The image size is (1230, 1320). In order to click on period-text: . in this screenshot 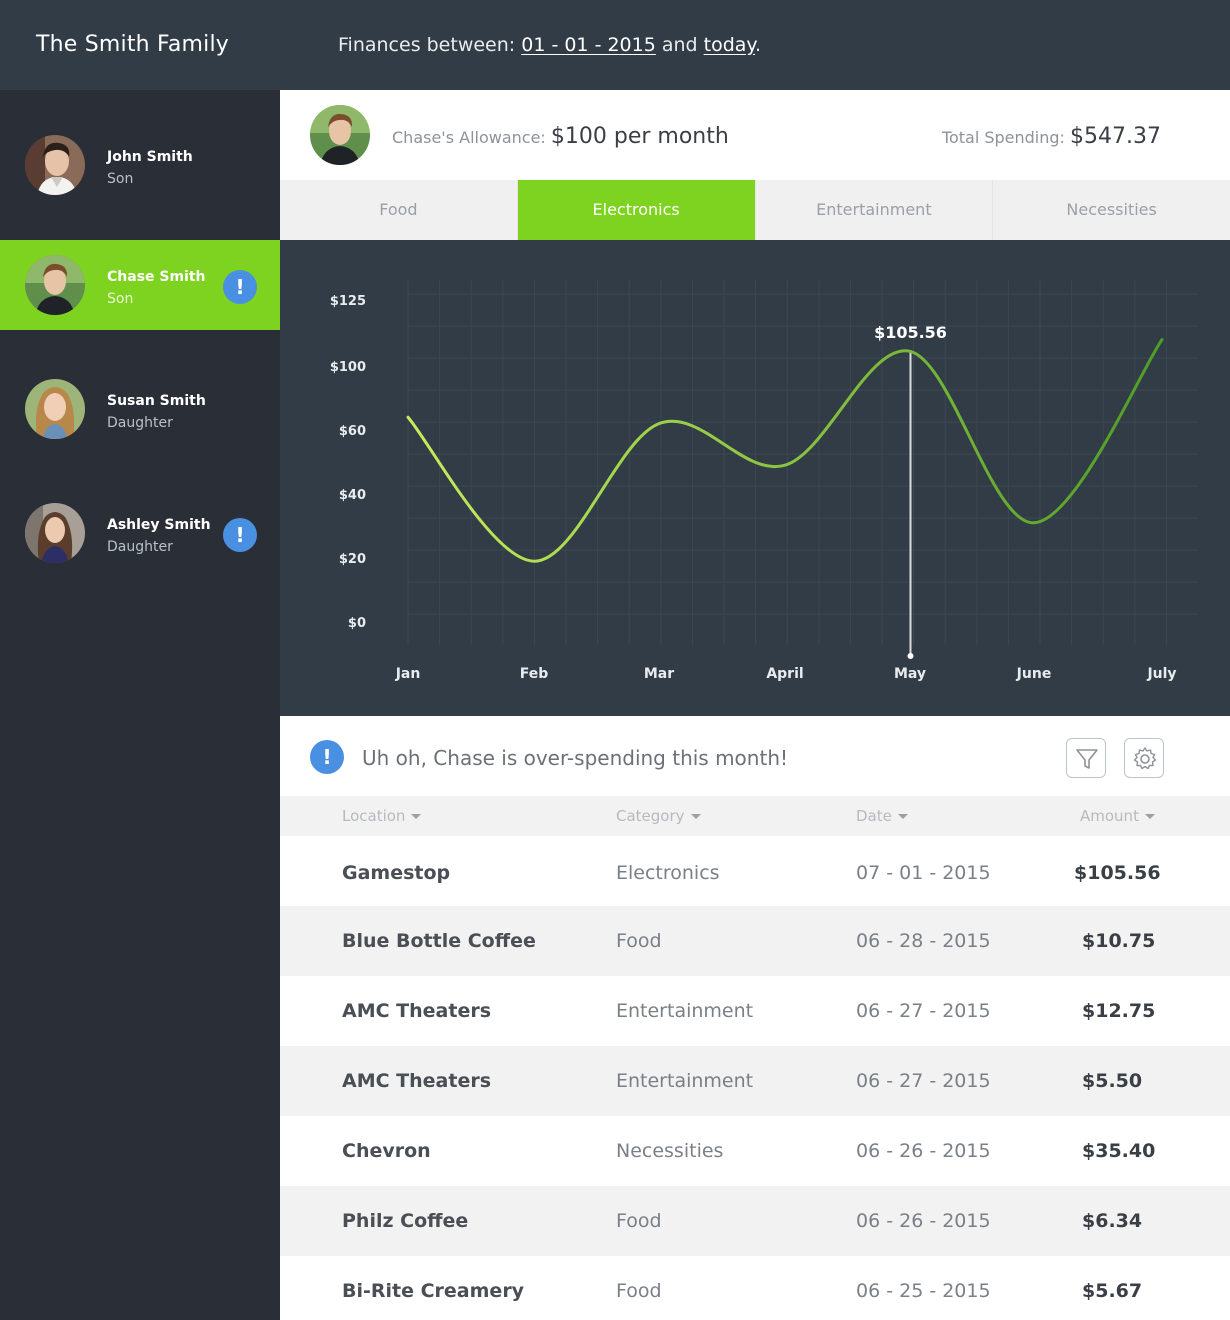, I will do `click(758, 45)`.